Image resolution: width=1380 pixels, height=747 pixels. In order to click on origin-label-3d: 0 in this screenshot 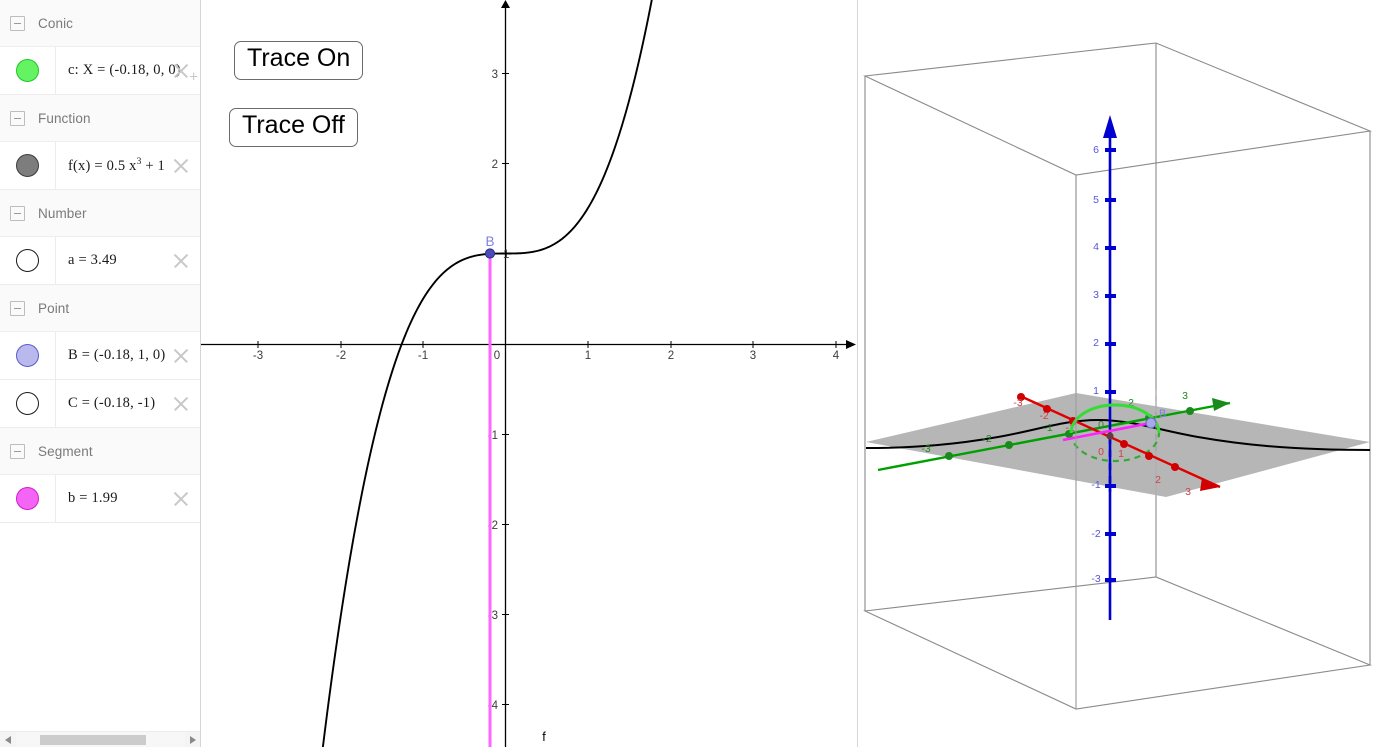, I will do `click(1101, 425)`.